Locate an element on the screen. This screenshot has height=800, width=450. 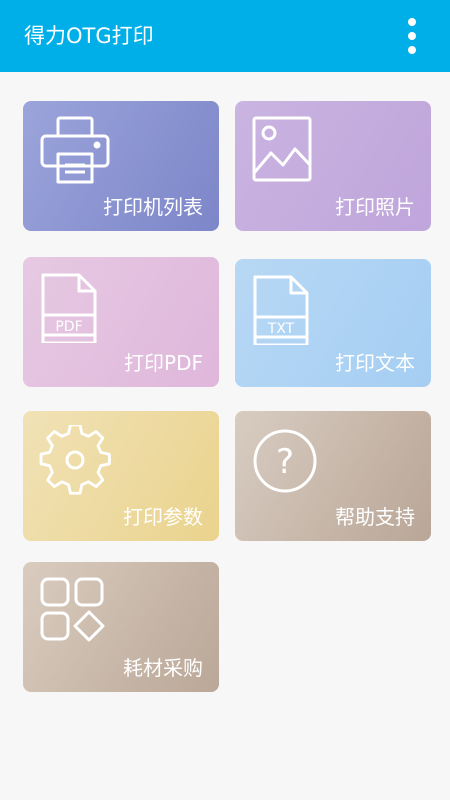
pdf-icon-text: PDF is located at coordinates (68, 327).